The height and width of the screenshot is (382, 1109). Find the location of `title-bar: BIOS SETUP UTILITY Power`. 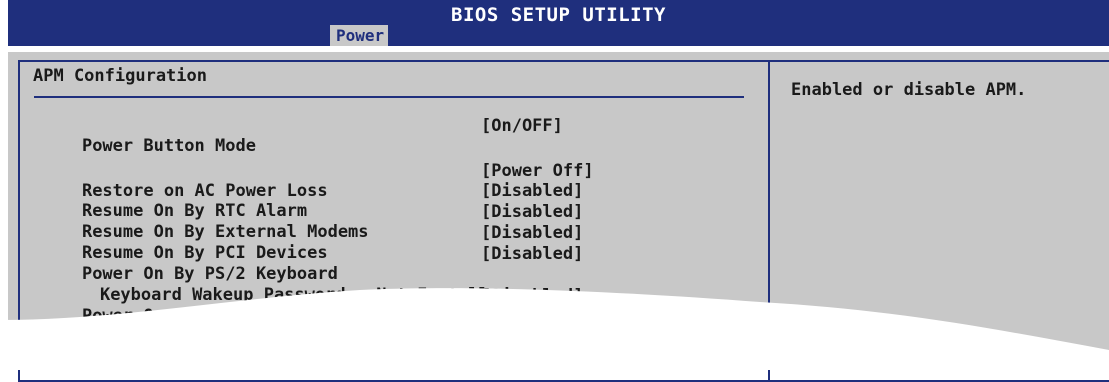

title-bar: BIOS SETUP UTILITY Power is located at coordinates (558, 23).